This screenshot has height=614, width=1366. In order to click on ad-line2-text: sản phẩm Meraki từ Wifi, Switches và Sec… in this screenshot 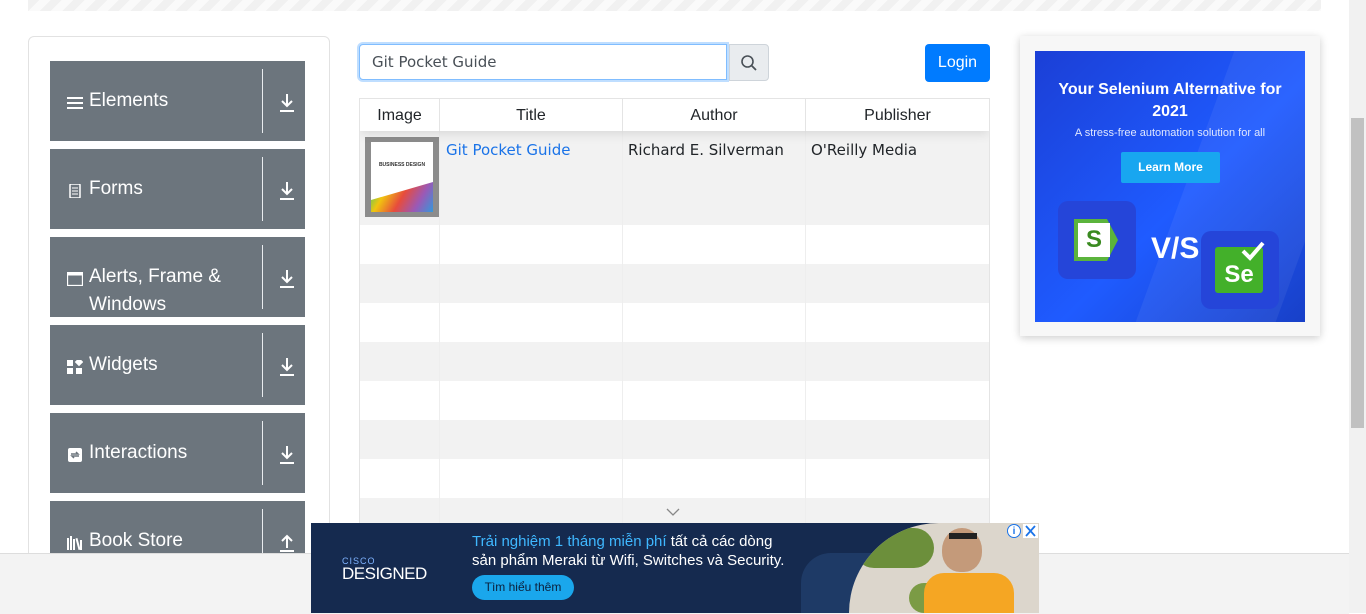, I will do `click(628, 560)`.